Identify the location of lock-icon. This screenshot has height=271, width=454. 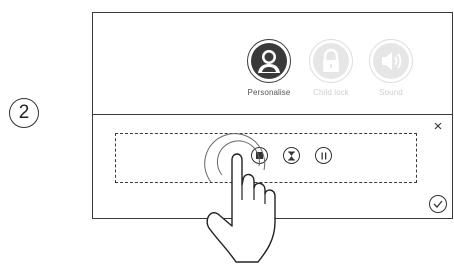
(331, 61).